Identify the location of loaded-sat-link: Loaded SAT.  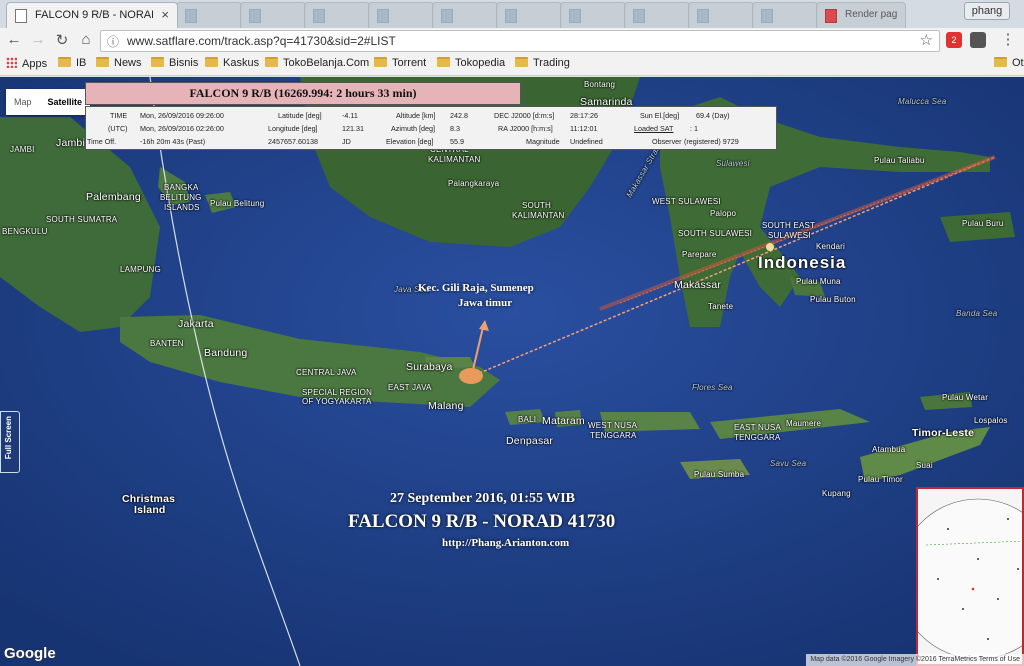
(653, 128).